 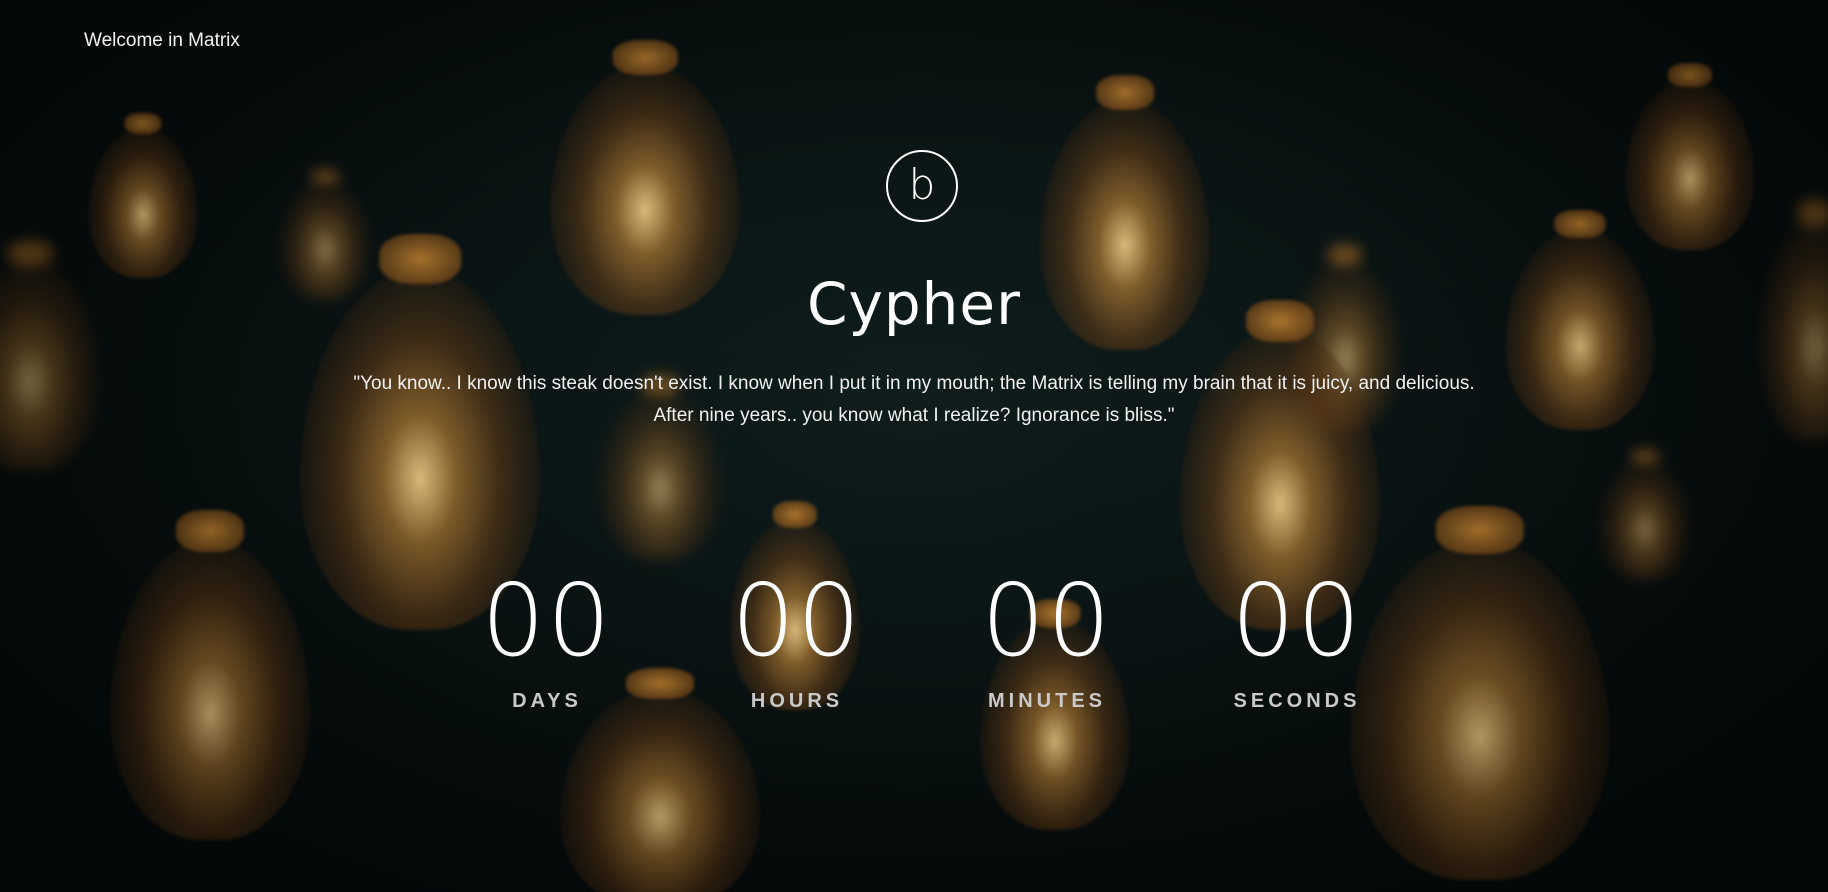 I want to click on countdown-days: 00 DAYS, so click(x=547, y=639).